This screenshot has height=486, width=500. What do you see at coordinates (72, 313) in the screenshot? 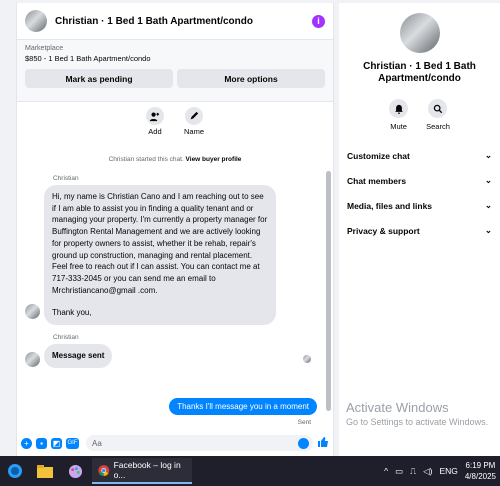
I see `message-closing: Thank you,` at bounding box center [72, 313].